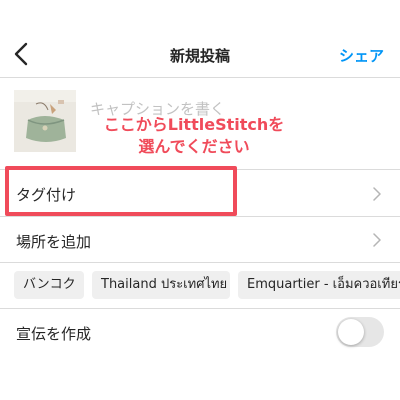 The width and height of the screenshot is (400, 400). Describe the element at coordinates (49, 285) in the screenshot. I see `location-chip: バンコク` at that location.